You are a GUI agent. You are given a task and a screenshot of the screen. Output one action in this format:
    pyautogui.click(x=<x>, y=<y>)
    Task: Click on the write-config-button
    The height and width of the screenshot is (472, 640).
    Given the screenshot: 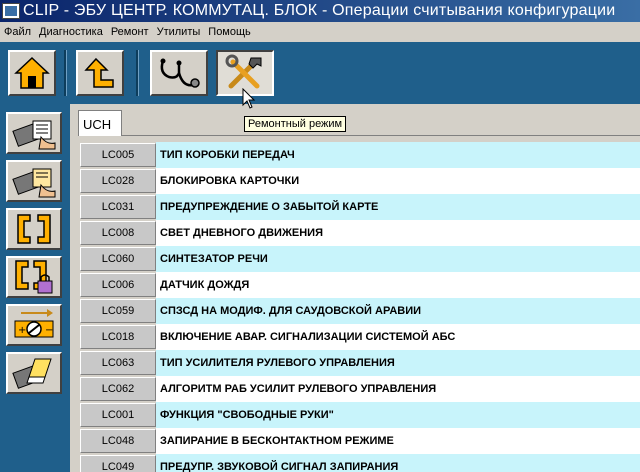 What is the action you would take?
    pyautogui.click(x=34, y=181)
    